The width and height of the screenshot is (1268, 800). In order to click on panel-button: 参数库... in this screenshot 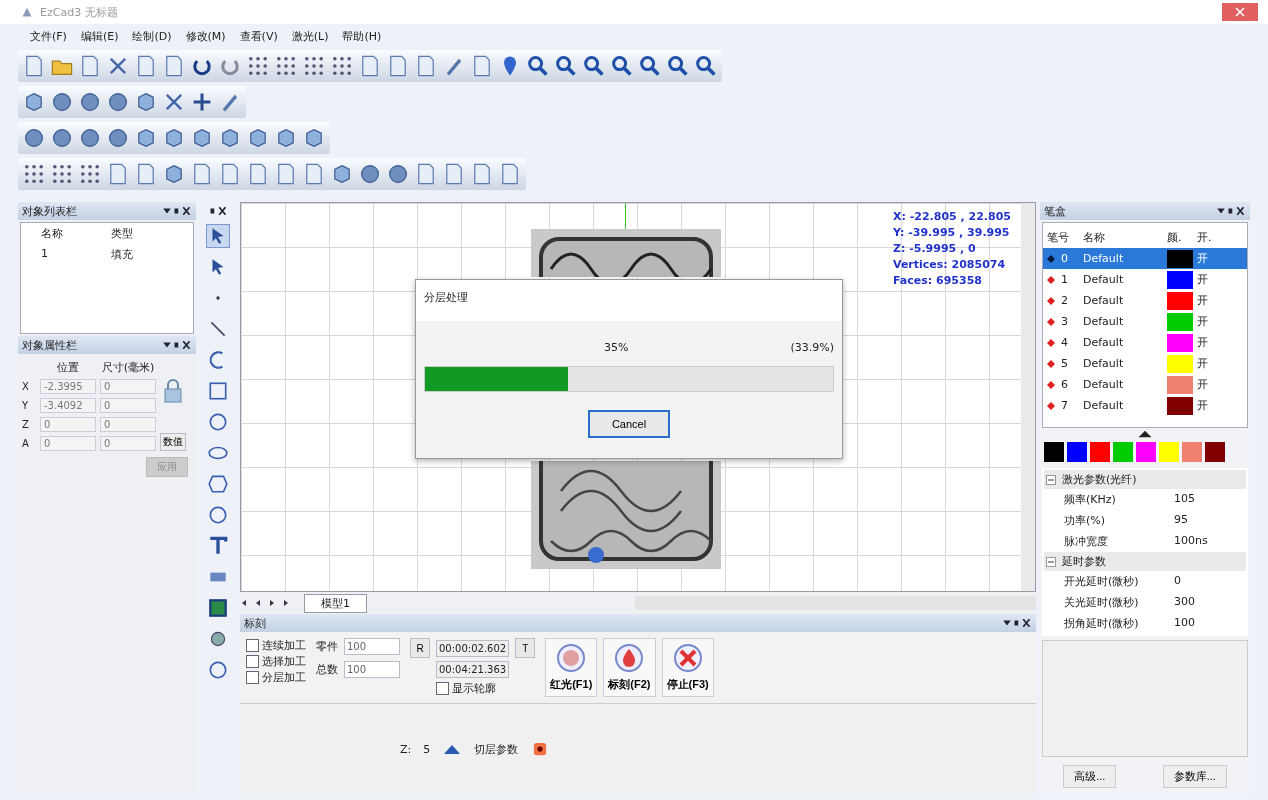, I will do `click(1194, 776)`.